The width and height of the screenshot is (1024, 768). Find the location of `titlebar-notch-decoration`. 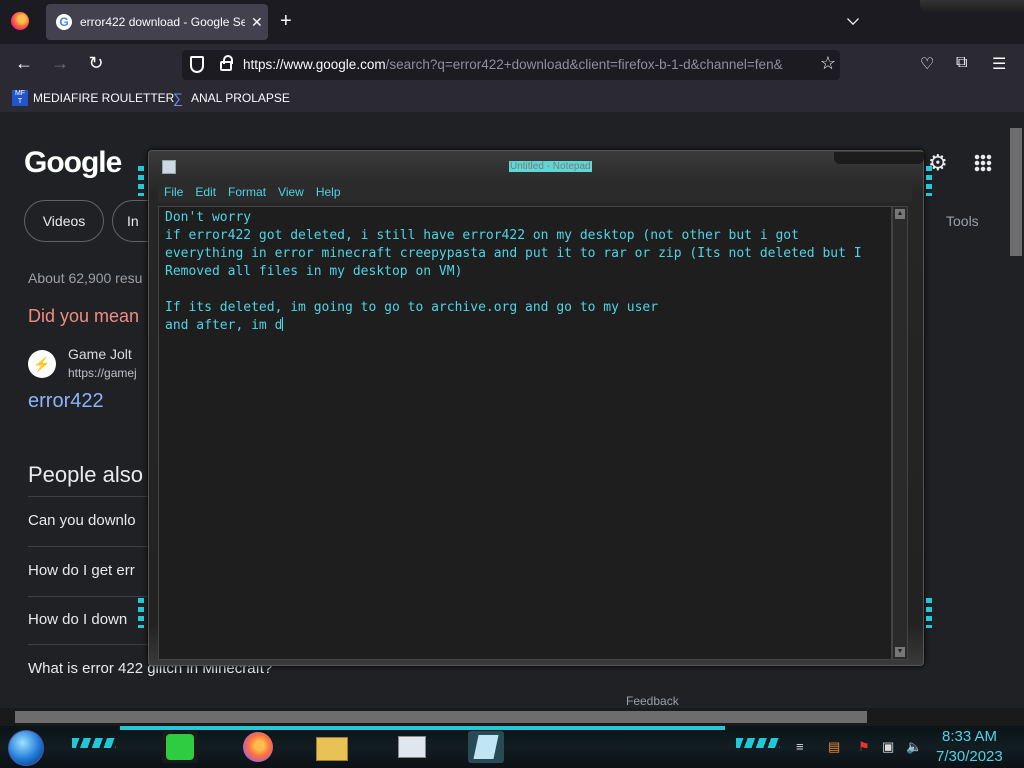

titlebar-notch-decoration is located at coordinates (879, 158).